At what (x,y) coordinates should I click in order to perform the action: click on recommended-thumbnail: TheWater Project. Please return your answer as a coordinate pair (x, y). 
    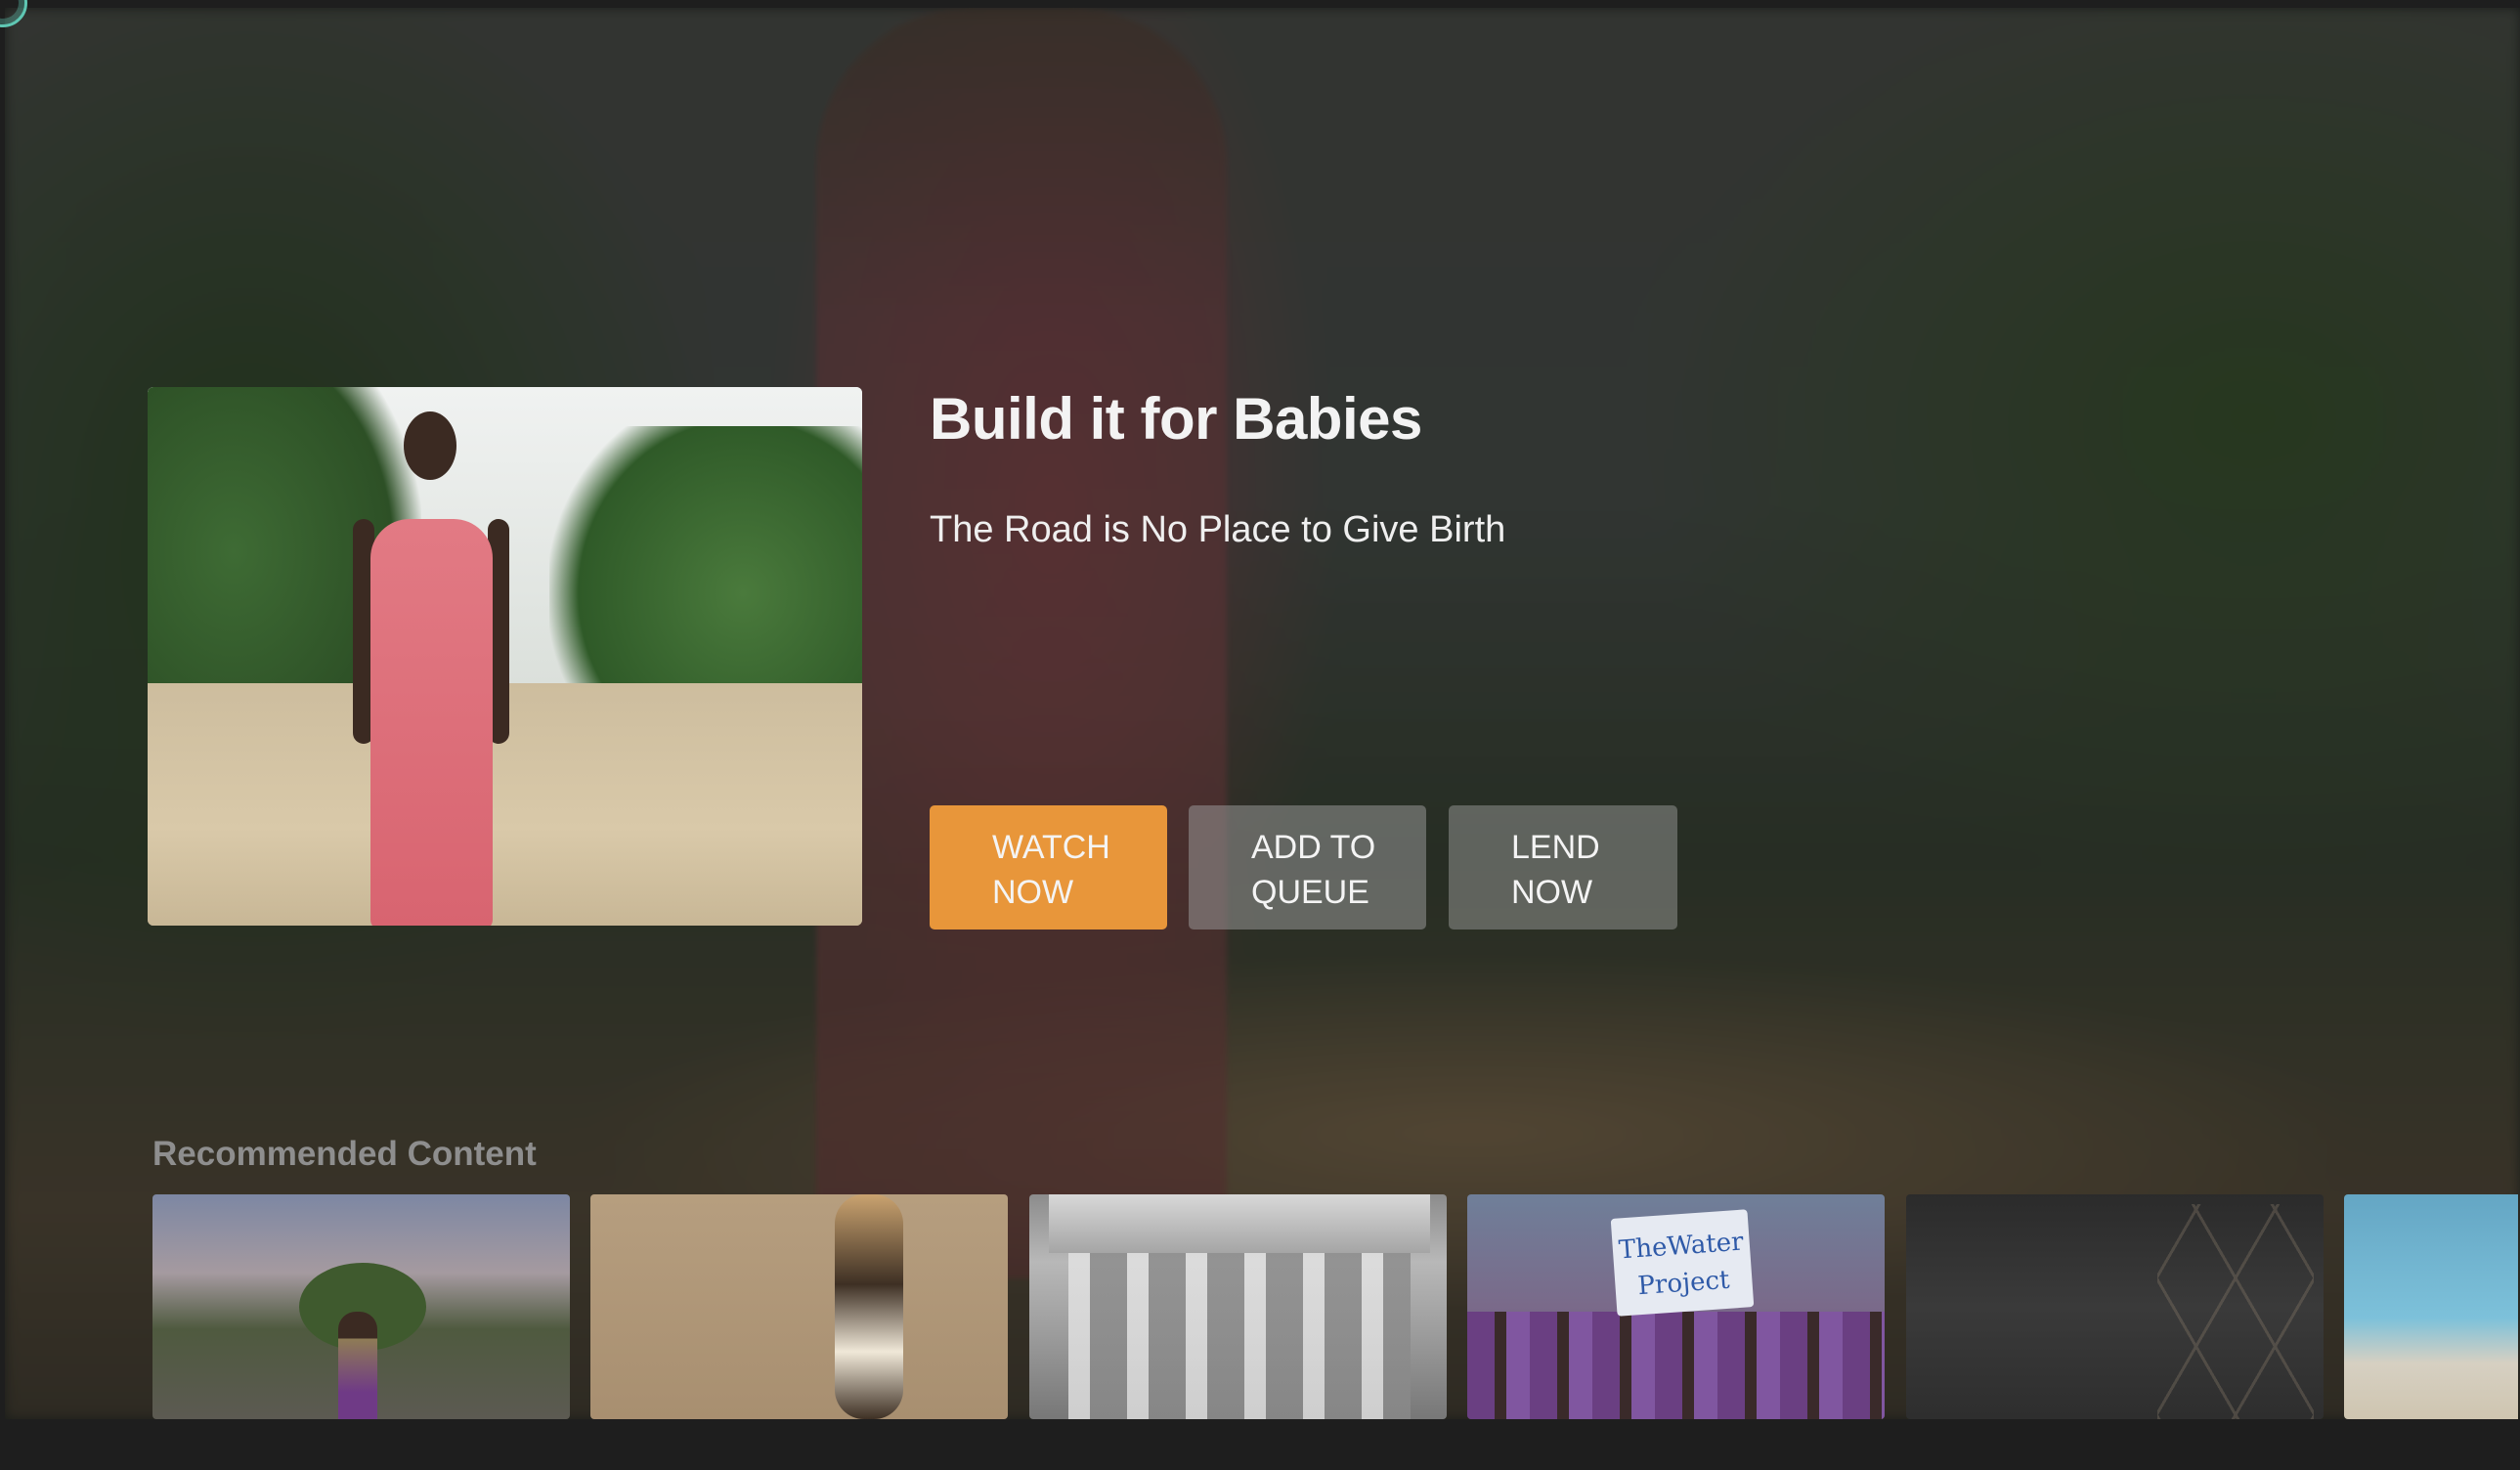
    Looking at the image, I should click on (1676, 1306).